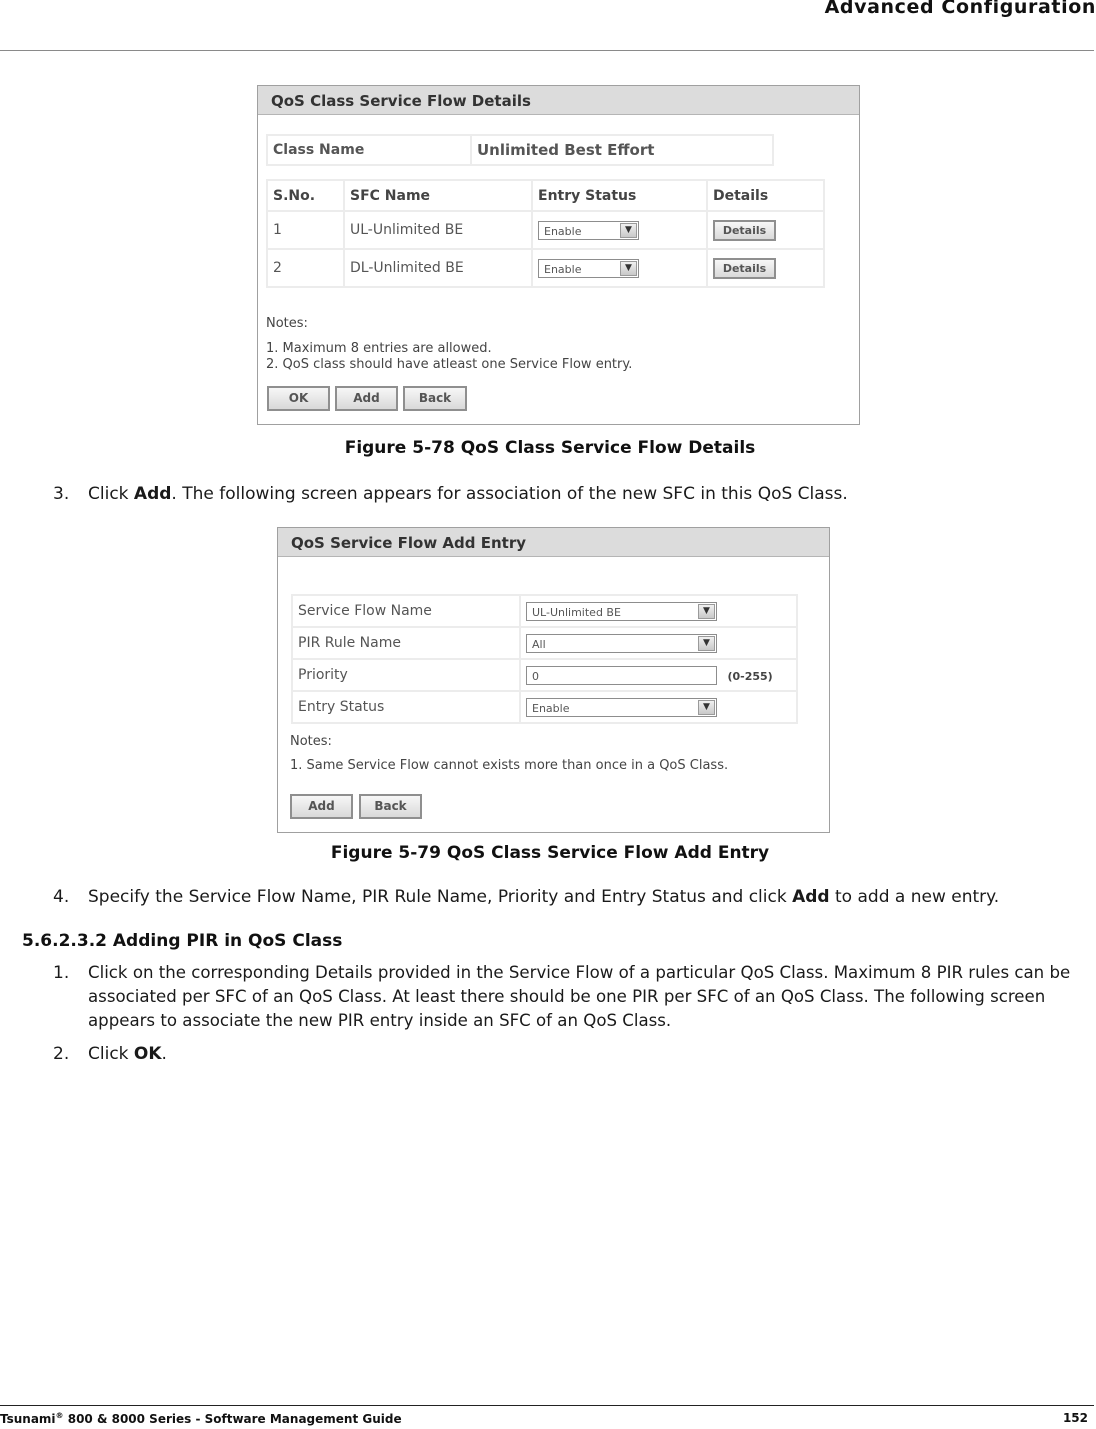  Describe the element at coordinates (914, 897) in the screenshot. I see `step-text: to add a new entry.` at that location.